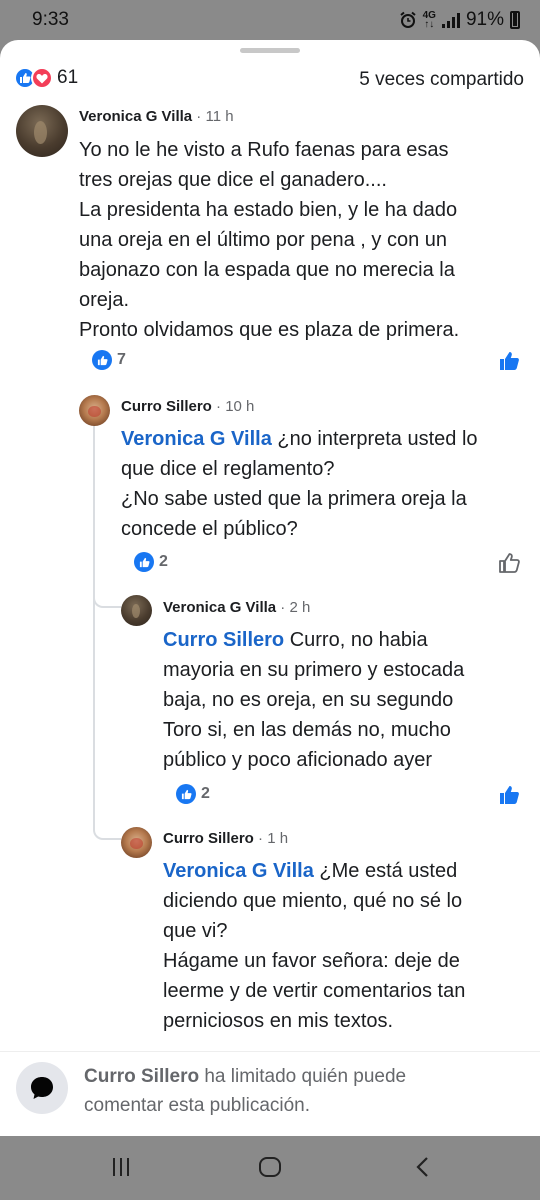 The image size is (540, 1200). Describe the element at coordinates (121, 1167) in the screenshot. I see `recents-icon` at that location.